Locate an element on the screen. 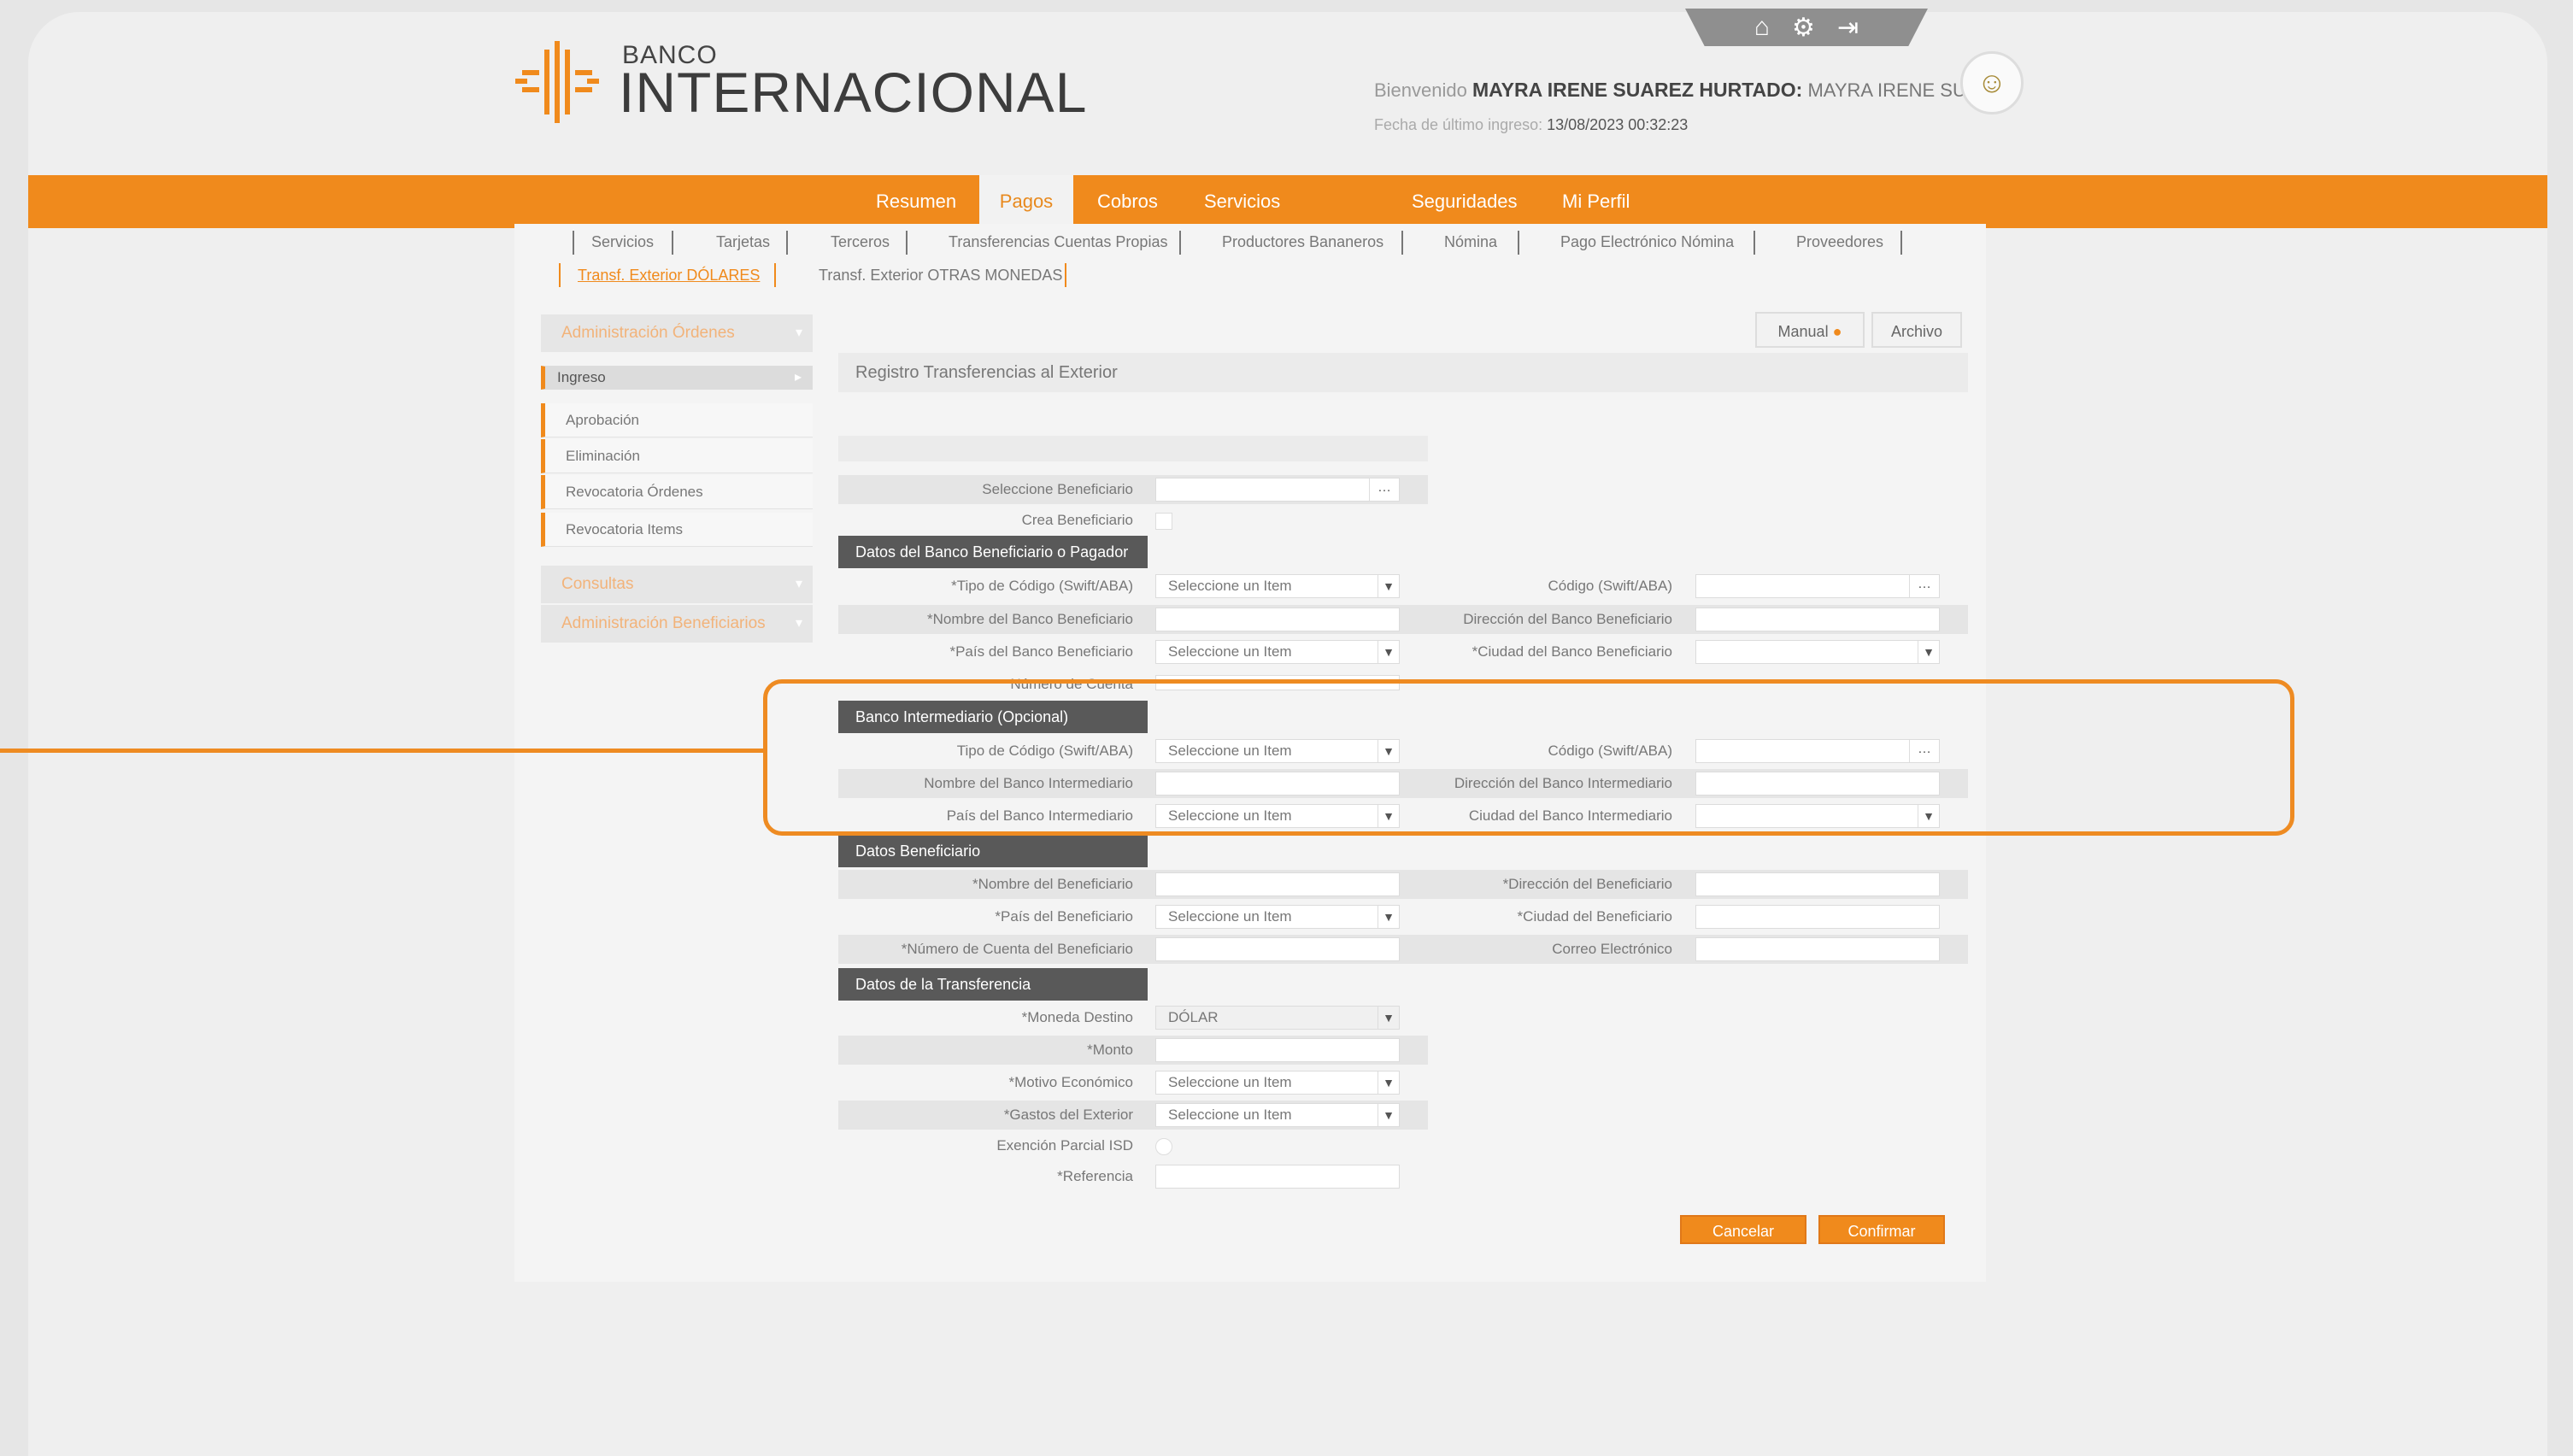 The height and width of the screenshot is (1456, 2573). avatar: ☺ is located at coordinates (1992, 83).